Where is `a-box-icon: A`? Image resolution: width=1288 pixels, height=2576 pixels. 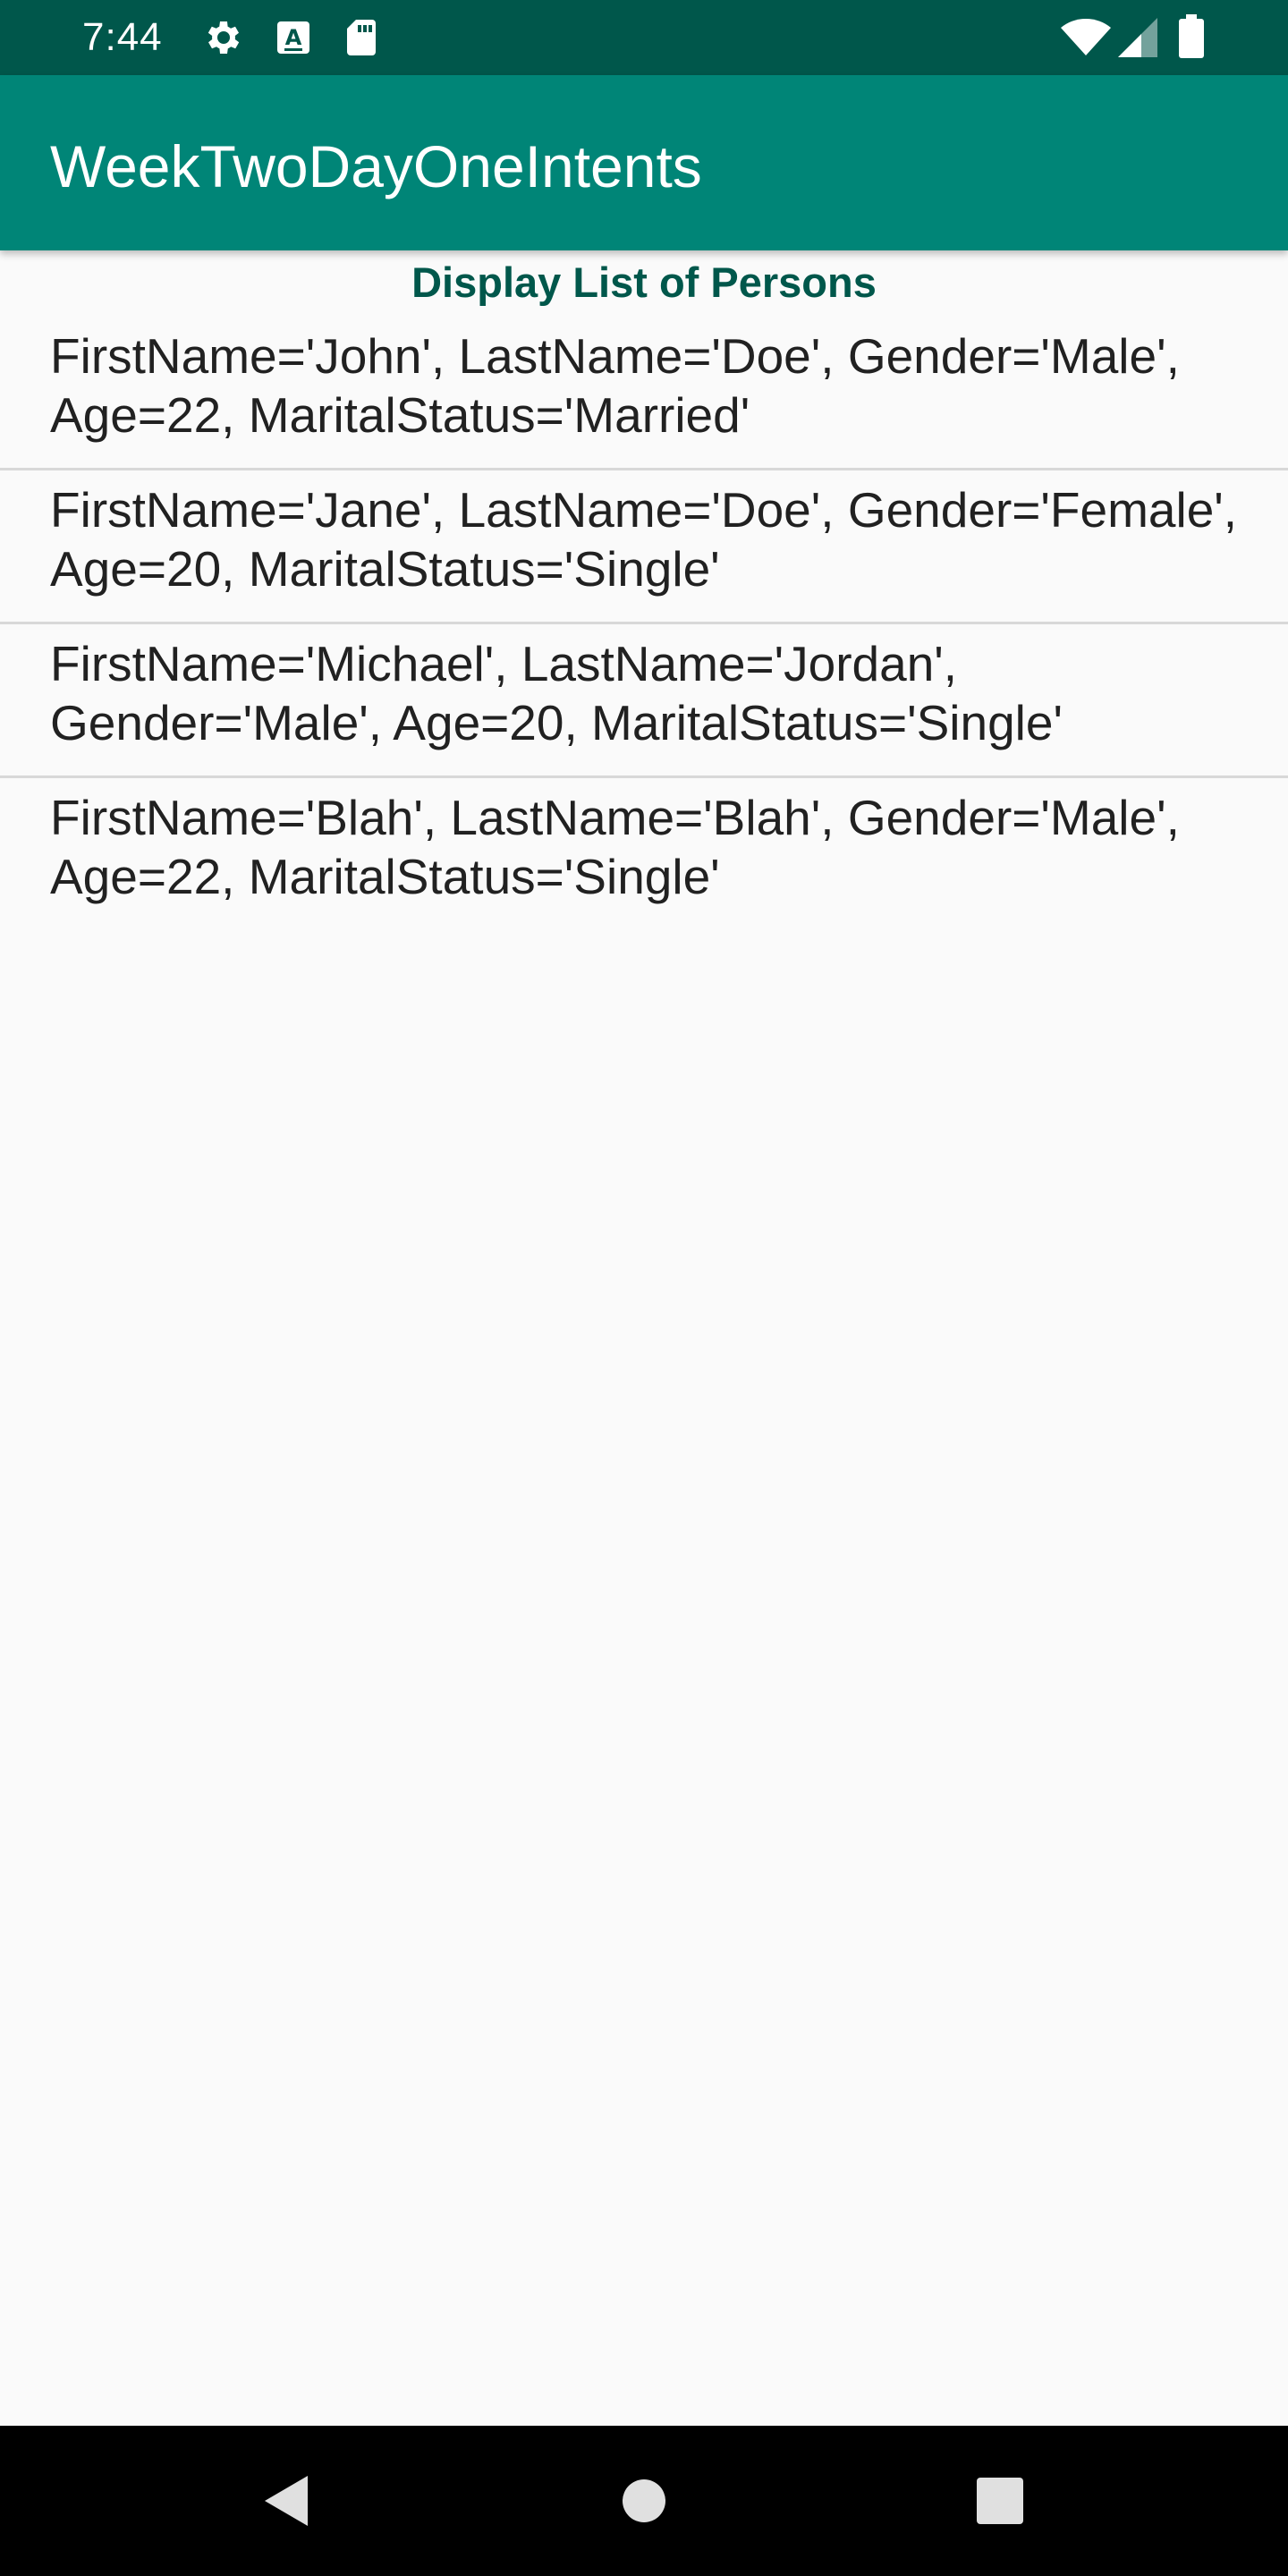 a-box-icon: A is located at coordinates (293, 37).